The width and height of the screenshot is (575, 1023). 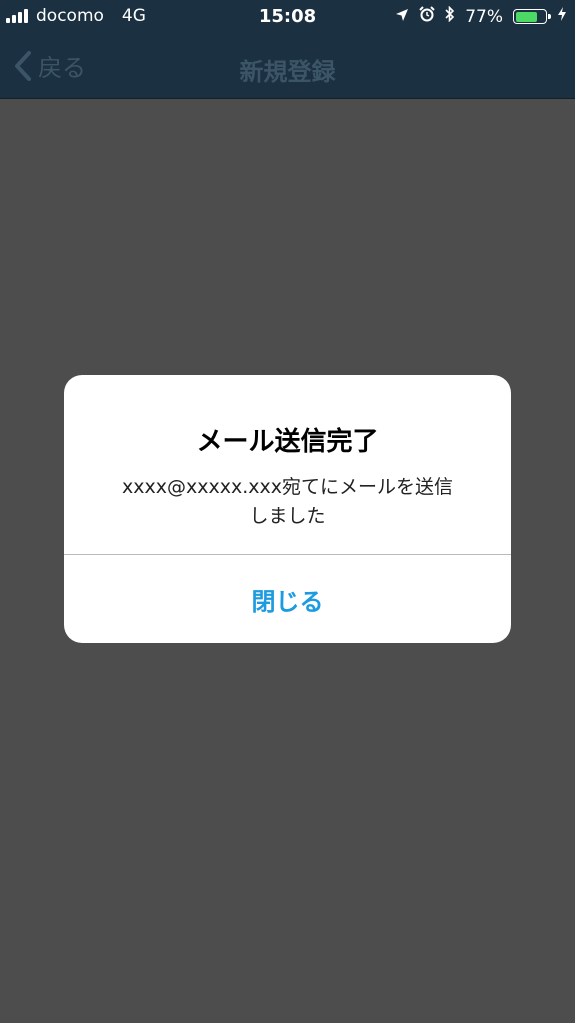 I want to click on alarm-icon, so click(x=427, y=16).